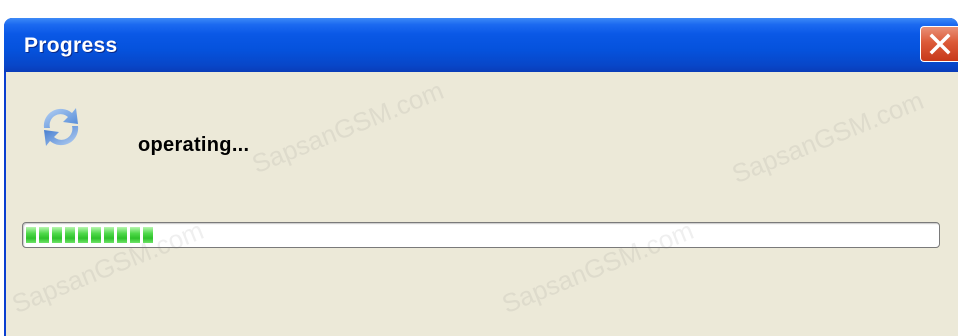 The height and width of the screenshot is (336, 958). I want to click on progress-bar, so click(481, 235).